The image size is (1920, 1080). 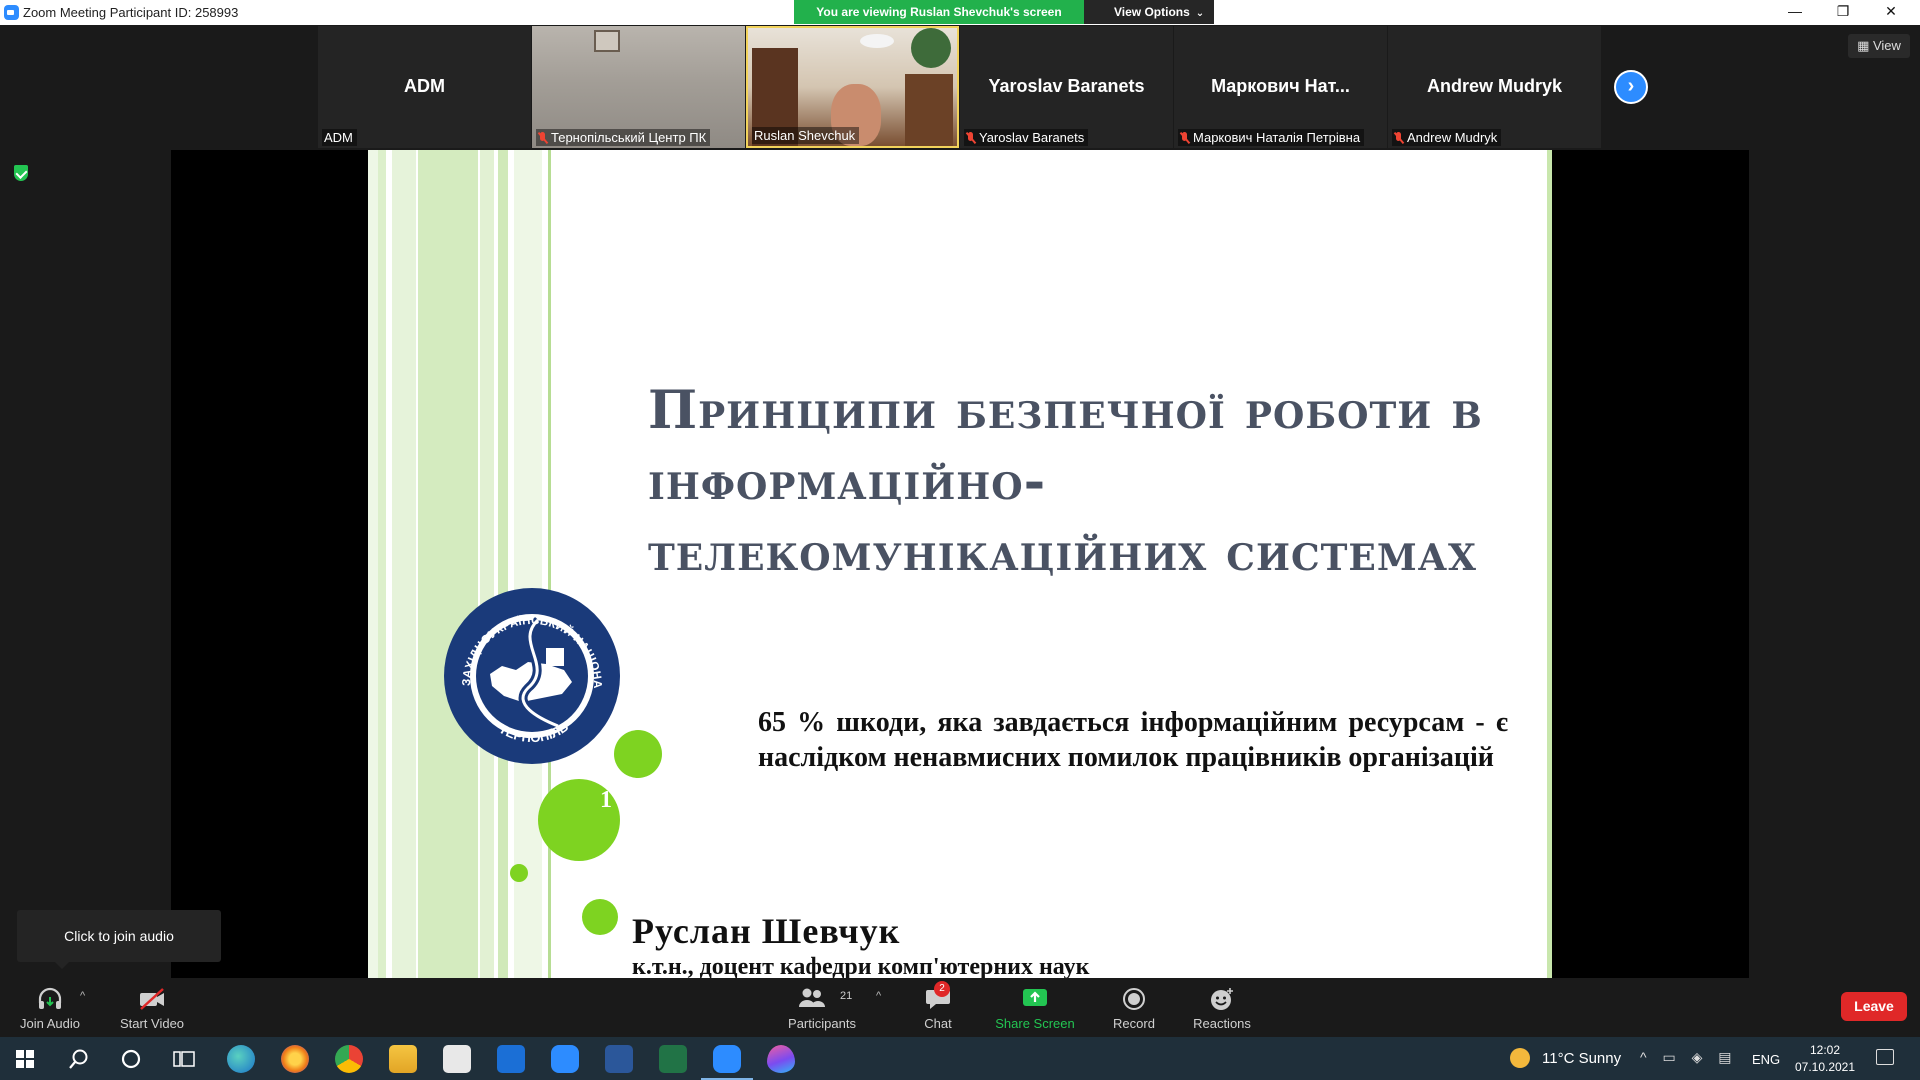 I want to click on taskbar-time: 12:02, so click(x=1825, y=1050).